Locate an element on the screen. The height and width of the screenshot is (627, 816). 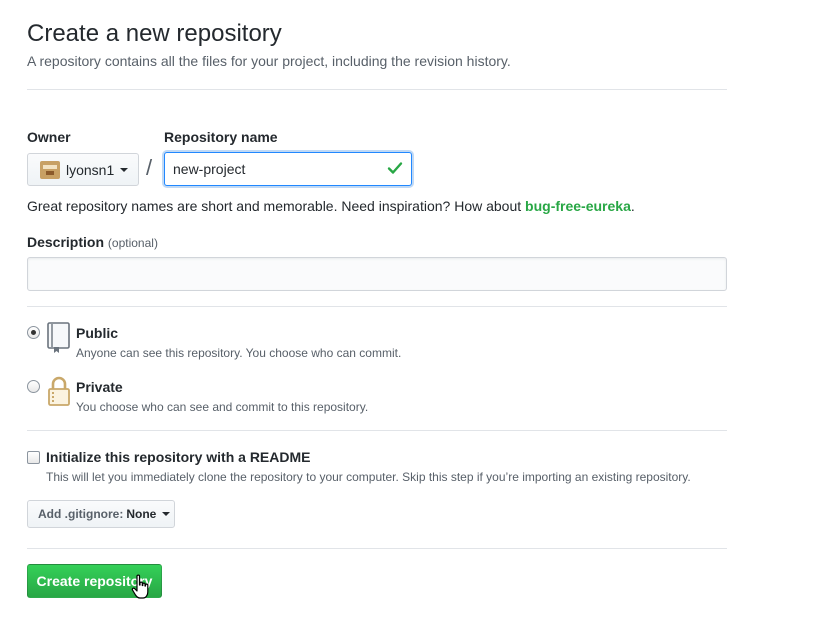
owner-label: Owner is located at coordinates (49, 137).